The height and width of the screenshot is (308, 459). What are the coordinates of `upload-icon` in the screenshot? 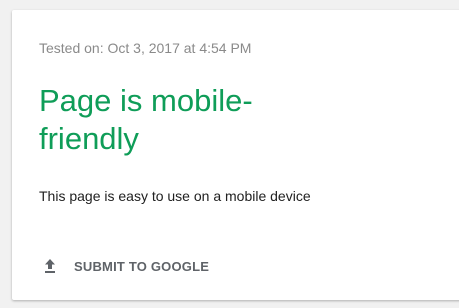 It's located at (50, 266).